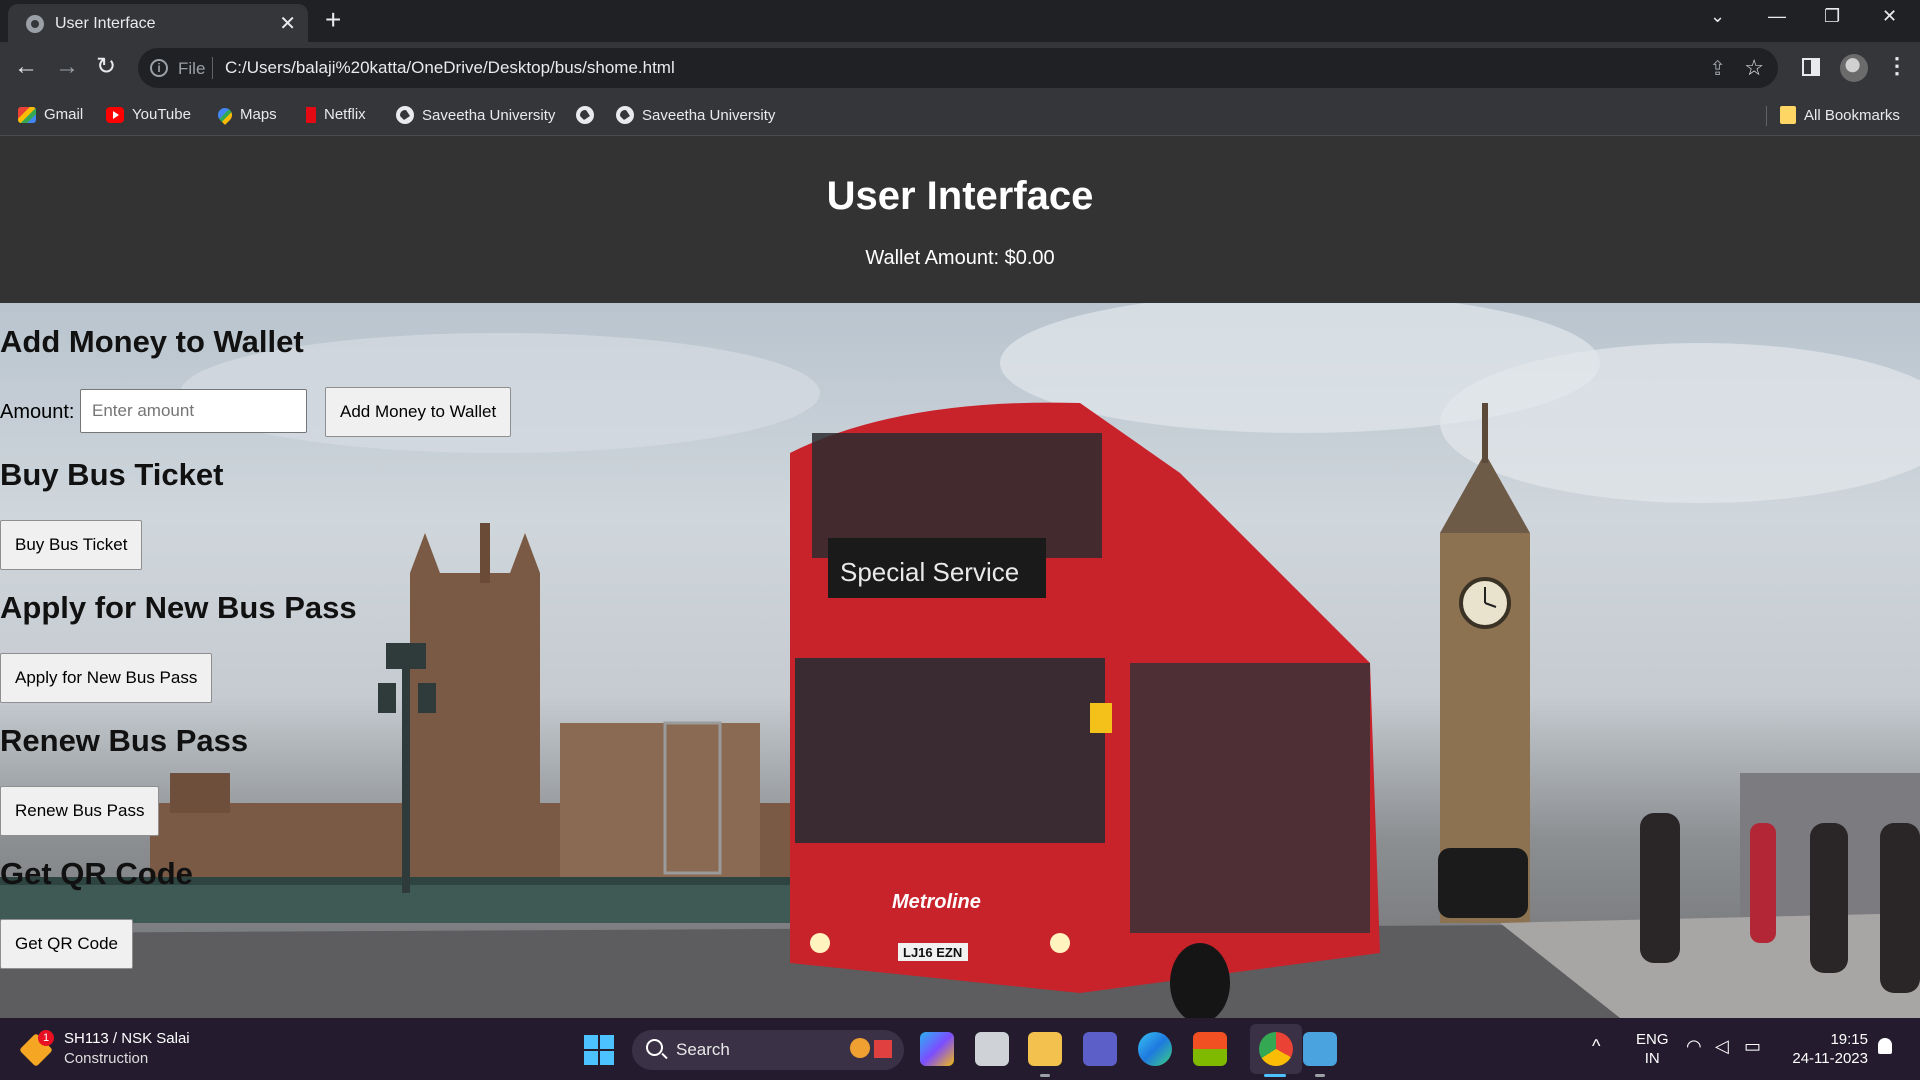 The image size is (1920, 1080). I want to click on bus-destination-sign: Special Service, so click(929, 572).